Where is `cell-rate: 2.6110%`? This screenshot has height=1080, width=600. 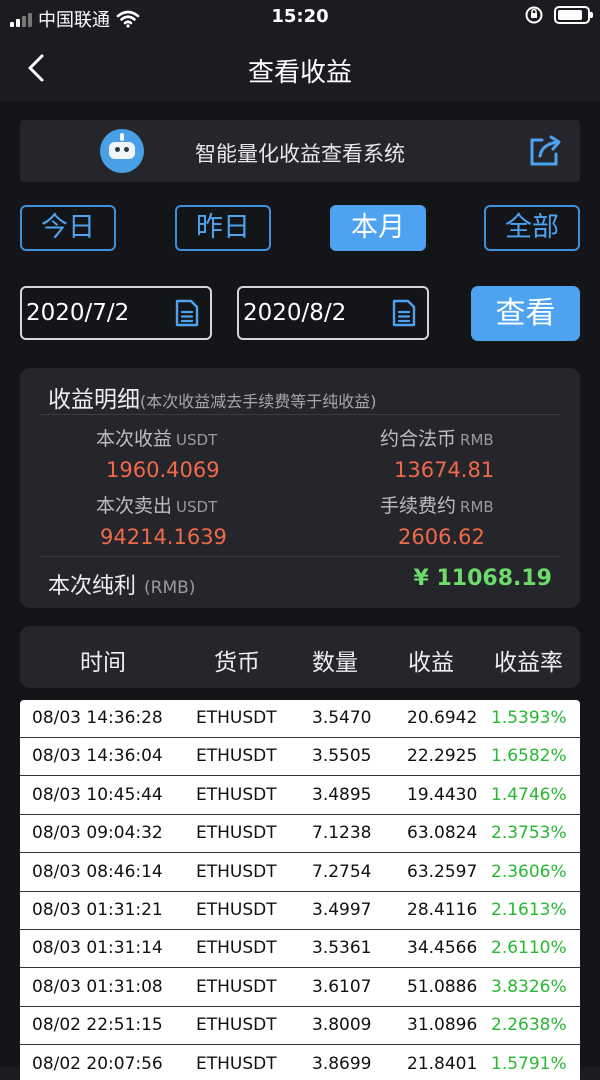
cell-rate: 2.6110% is located at coordinates (529, 948).